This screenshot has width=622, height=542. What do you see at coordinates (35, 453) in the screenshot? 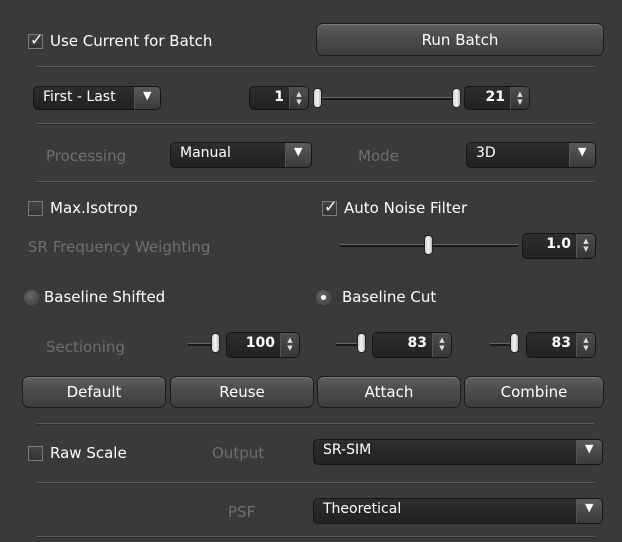
I see `raw-scale-checkbox` at bounding box center [35, 453].